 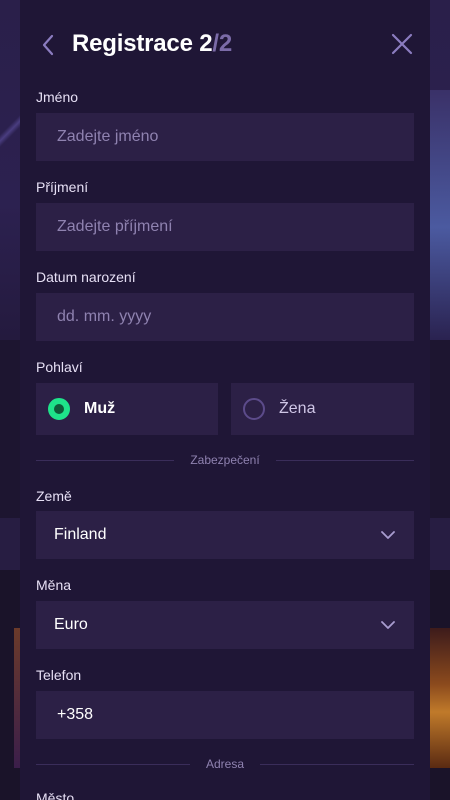 What do you see at coordinates (225, 625) in the screenshot?
I see `currency-select: Euro` at bounding box center [225, 625].